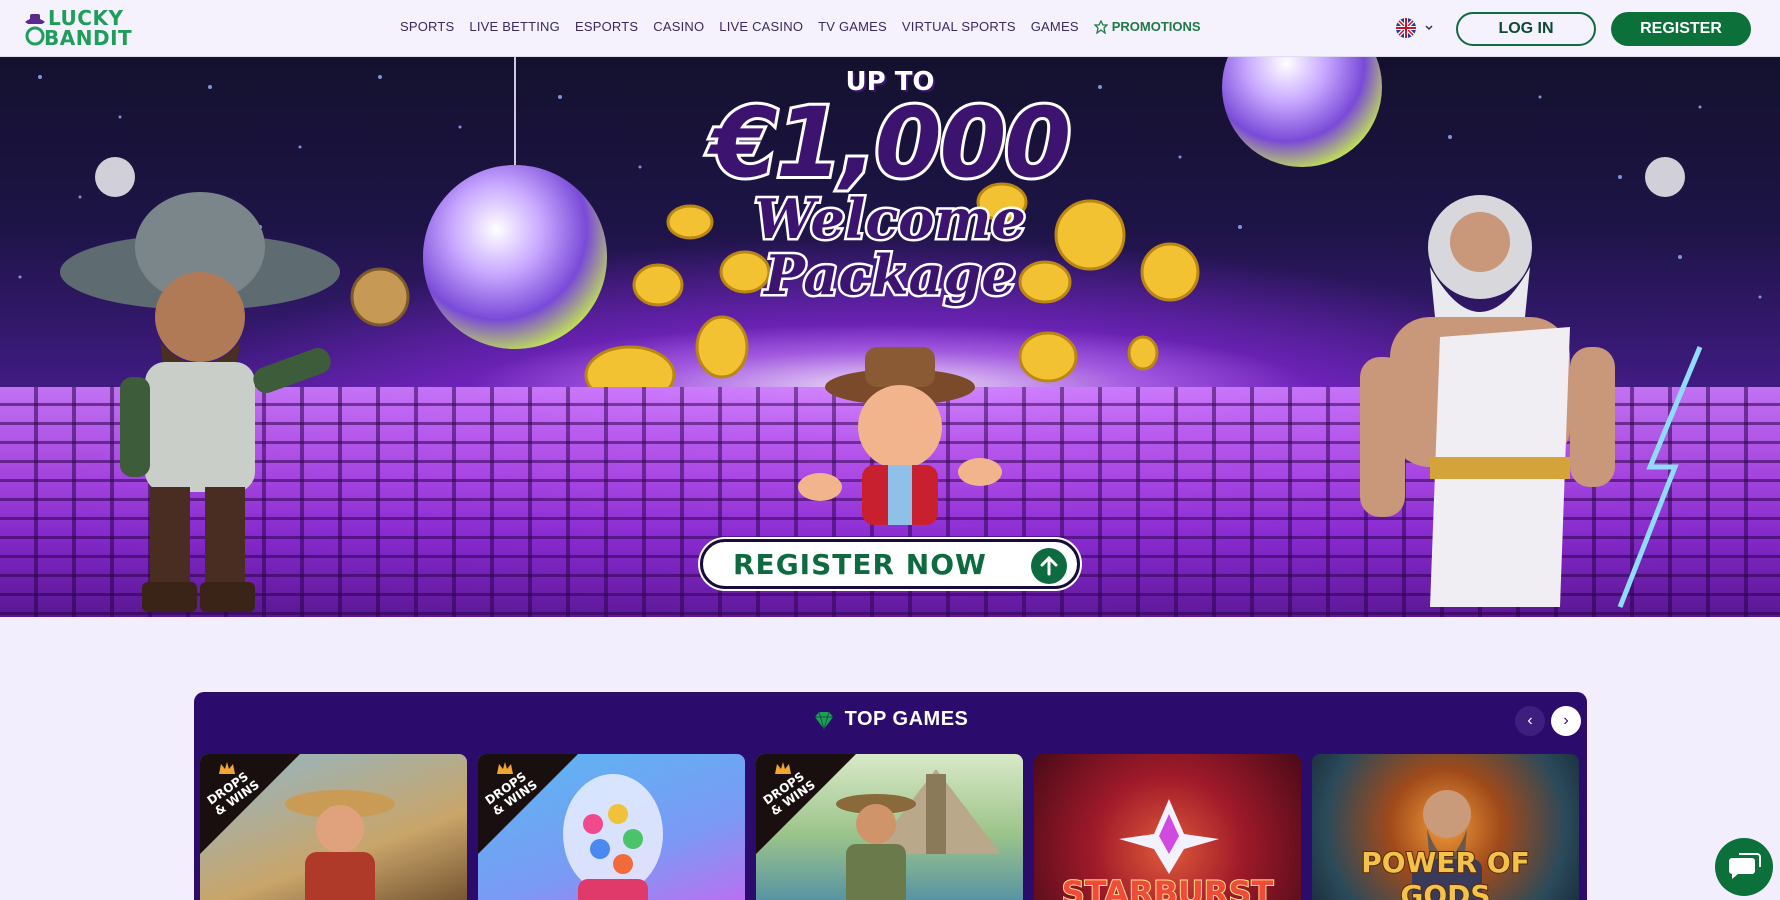  I want to click on nav-games: GAMES, so click(1055, 26).